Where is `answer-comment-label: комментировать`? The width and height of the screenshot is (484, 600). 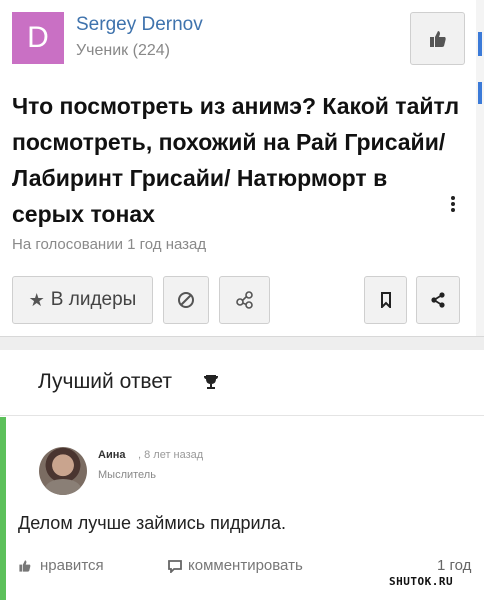 answer-comment-label: комментировать is located at coordinates (245, 565).